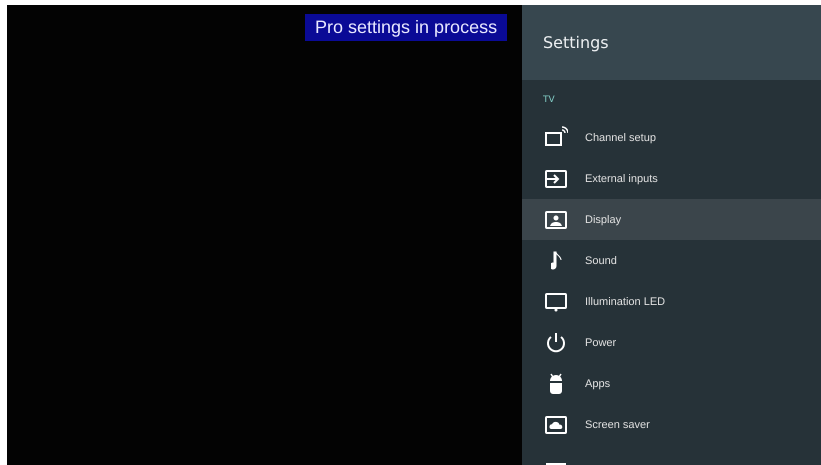 Image resolution: width=821 pixels, height=465 pixels. I want to click on menu-item-label: Apps, so click(597, 384).